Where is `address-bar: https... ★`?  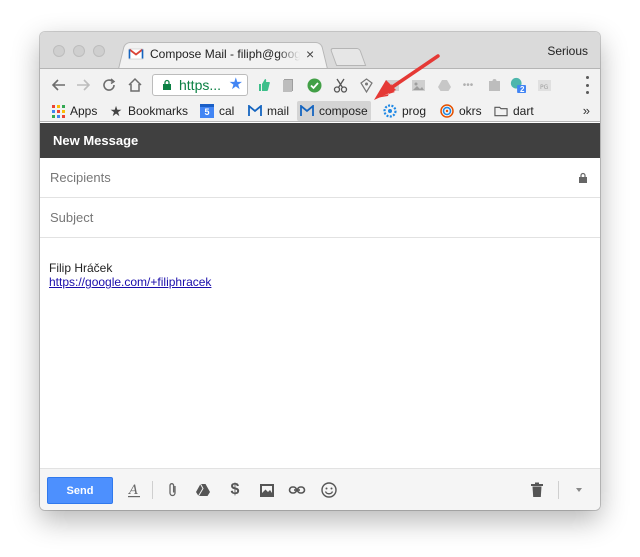 address-bar: https... ★ is located at coordinates (200, 85).